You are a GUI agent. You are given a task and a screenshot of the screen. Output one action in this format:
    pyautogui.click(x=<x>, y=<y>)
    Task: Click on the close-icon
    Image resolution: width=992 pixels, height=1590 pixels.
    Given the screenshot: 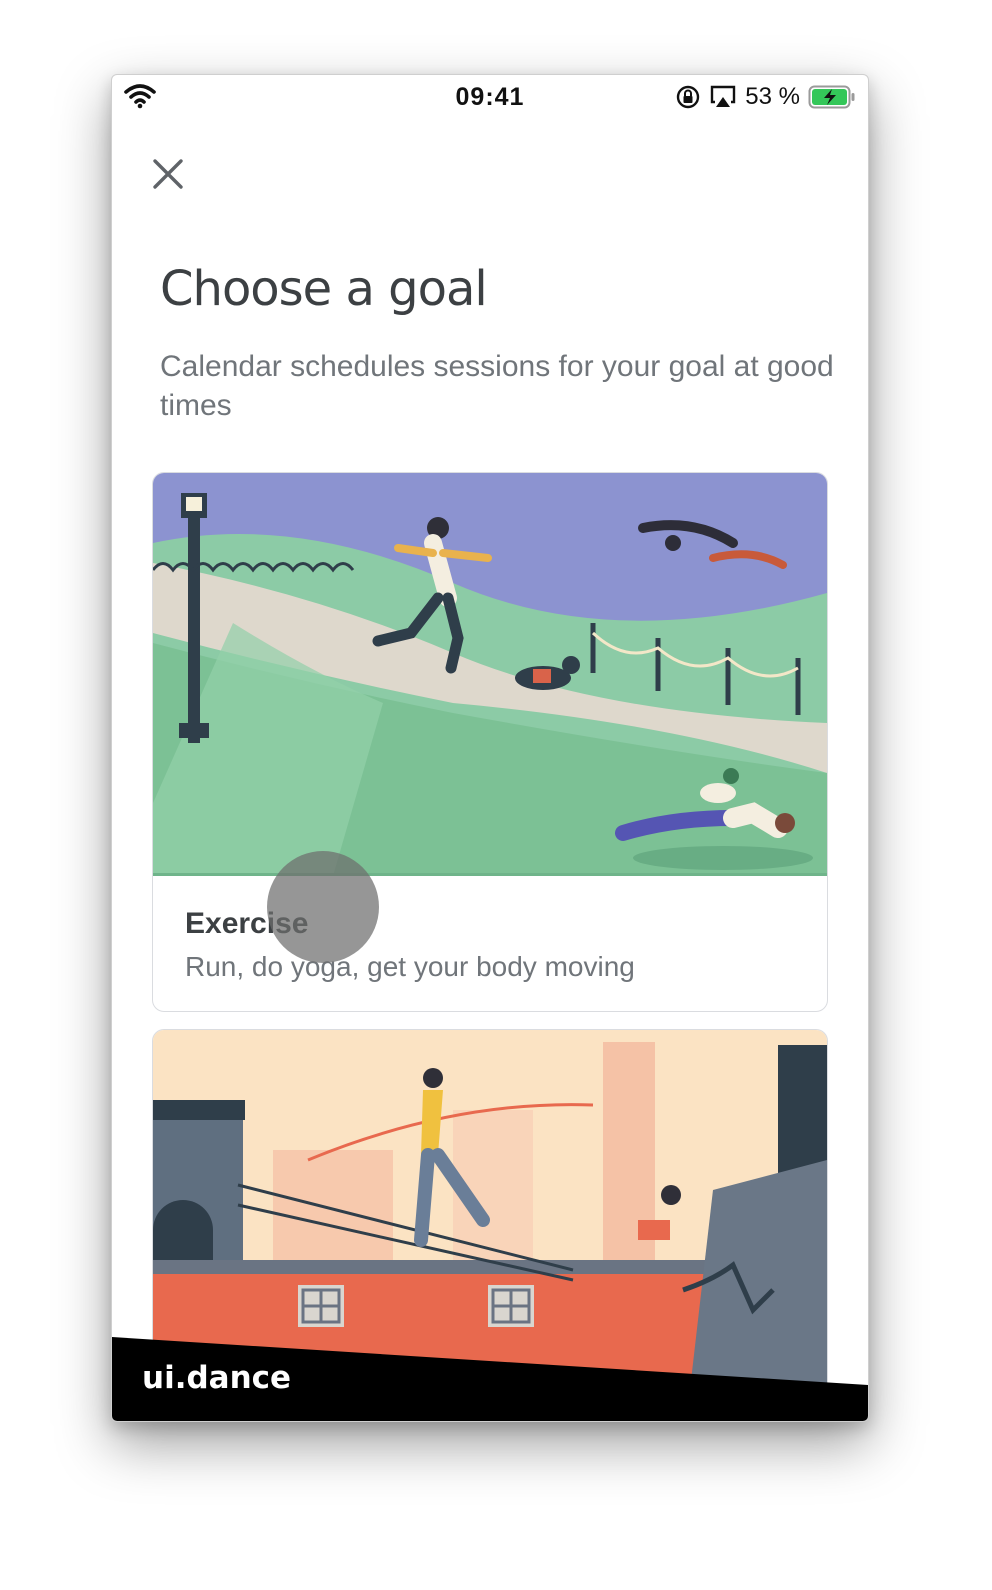 What is the action you would take?
    pyautogui.click(x=168, y=174)
    